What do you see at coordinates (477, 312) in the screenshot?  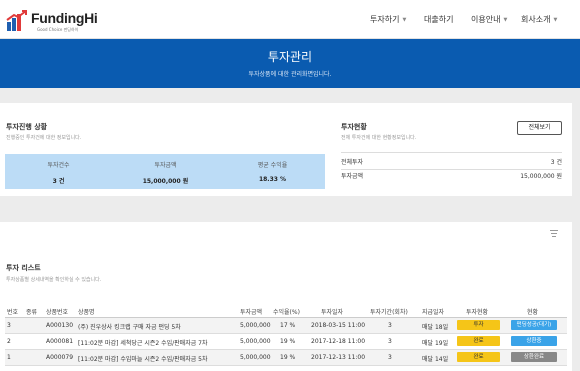 I see `column-header: 투자현황` at bounding box center [477, 312].